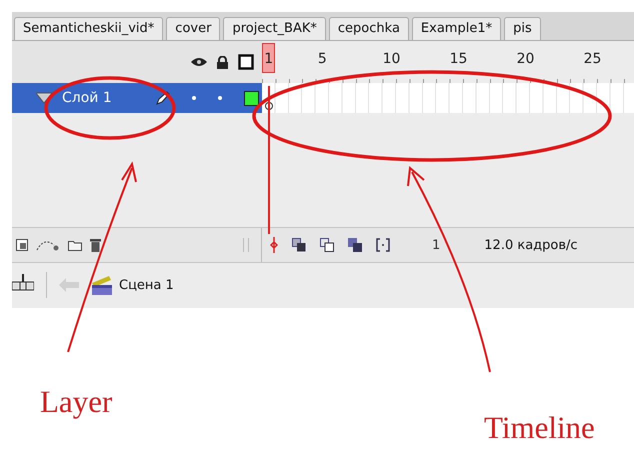 Image resolution: width=634 pixels, height=450 pixels. Describe the element at coordinates (531, 245) in the screenshot. I see `frame-rate: 12.0 кадров/с` at that location.